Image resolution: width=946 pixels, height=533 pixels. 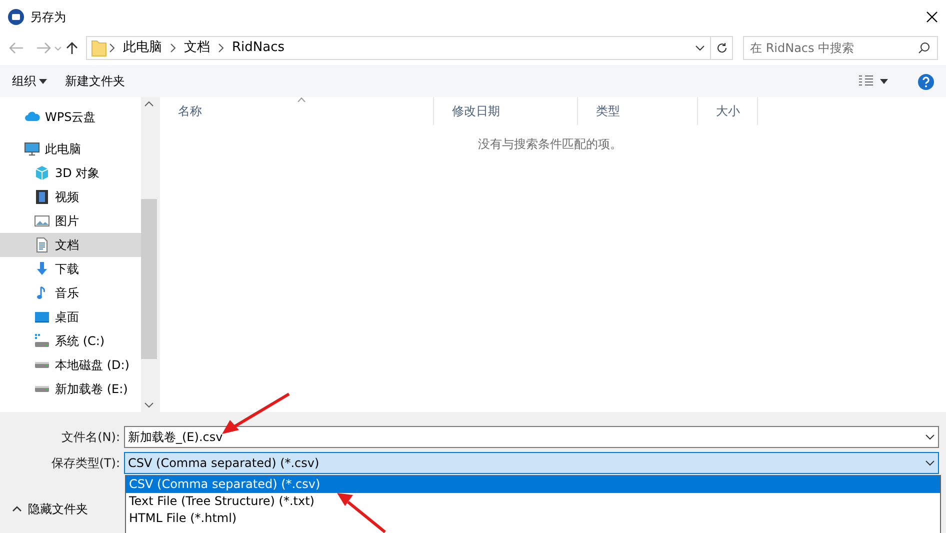 What do you see at coordinates (70, 221) in the screenshot?
I see `sidebar-item: 图片` at bounding box center [70, 221].